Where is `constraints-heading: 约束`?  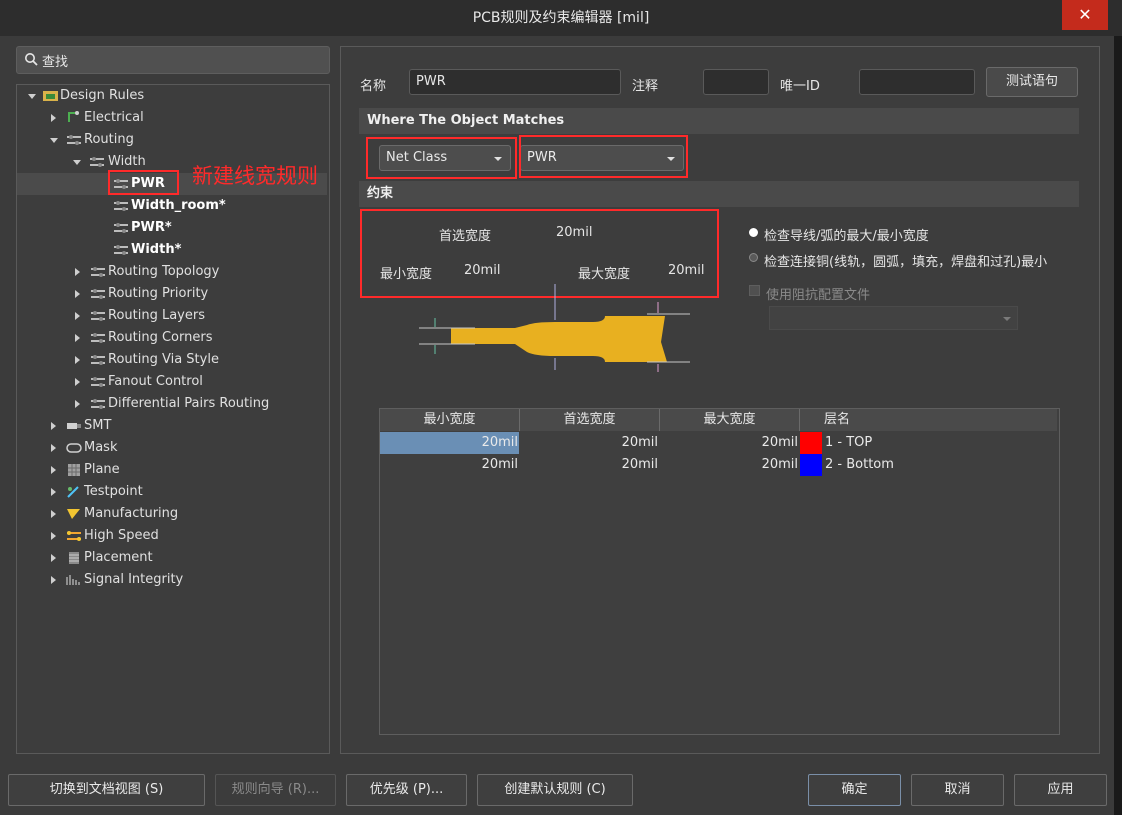 constraints-heading: 约束 is located at coordinates (719, 194).